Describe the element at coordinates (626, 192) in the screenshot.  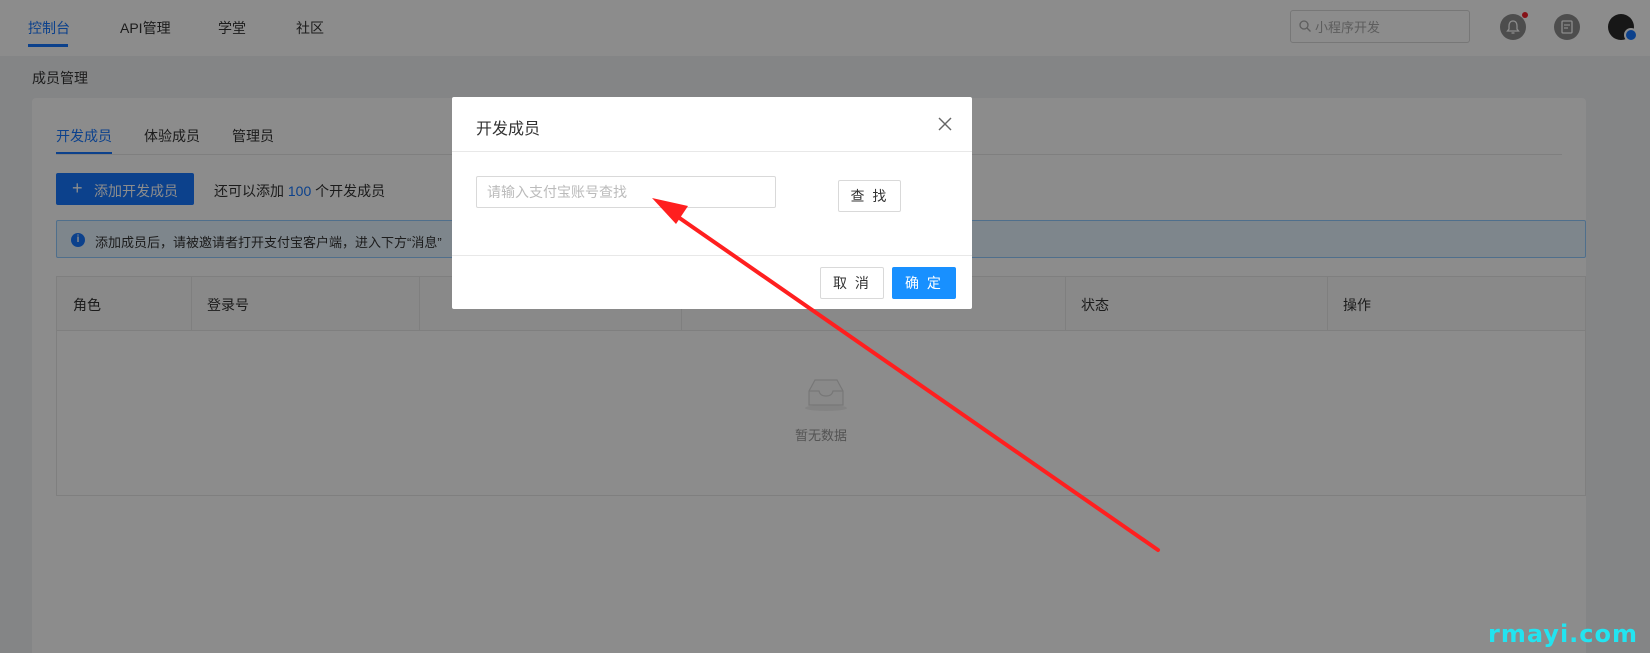
I see `account-search-input` at that location.